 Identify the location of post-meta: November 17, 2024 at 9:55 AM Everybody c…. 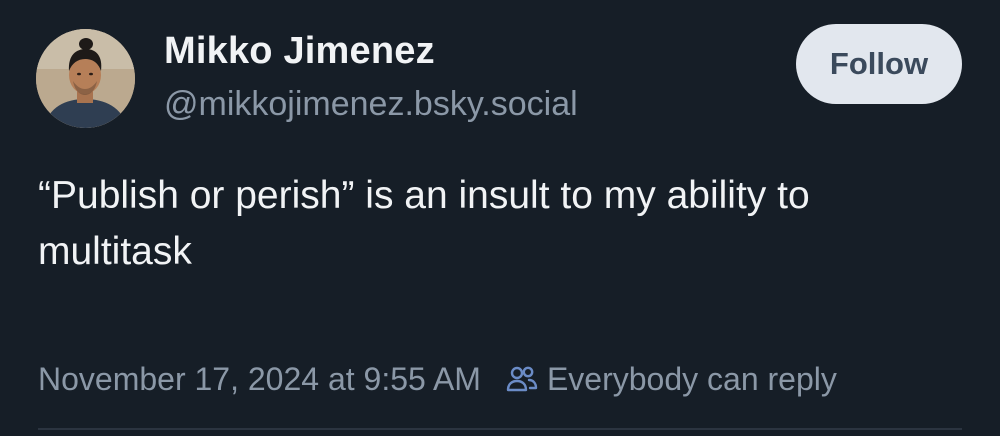
(437, 379).